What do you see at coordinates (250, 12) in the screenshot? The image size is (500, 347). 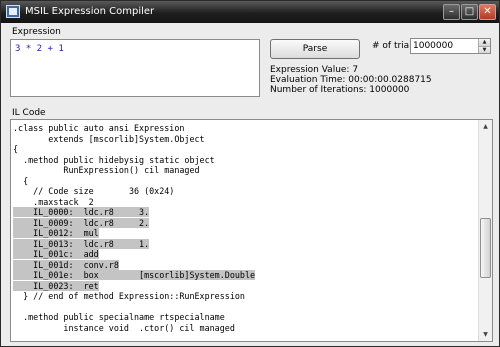 I see `title-bar: MSIL Expression Compiler – □ ✕` at bounding box center [250, 12].